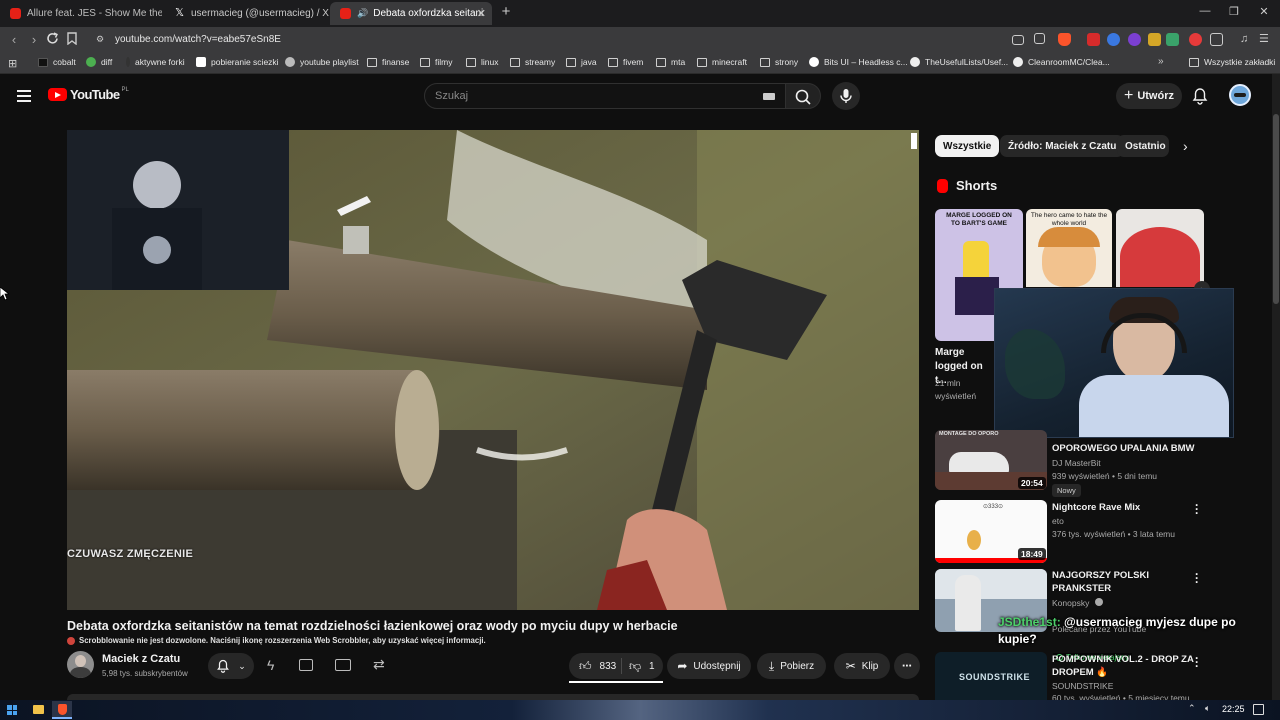  What do you see at coordinates (141, 659) in the screenshot?
I see `channel-name: Maciek z Czatu` at bounding box center [141, 659].